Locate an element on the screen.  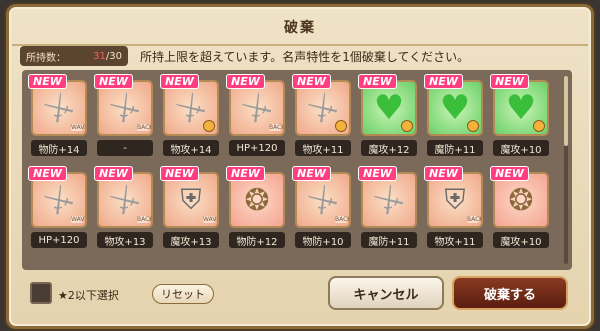
instruction-text: 所持上限を超えています。名声特性を1個破棄してください。 is located at coordinates (305, 57).